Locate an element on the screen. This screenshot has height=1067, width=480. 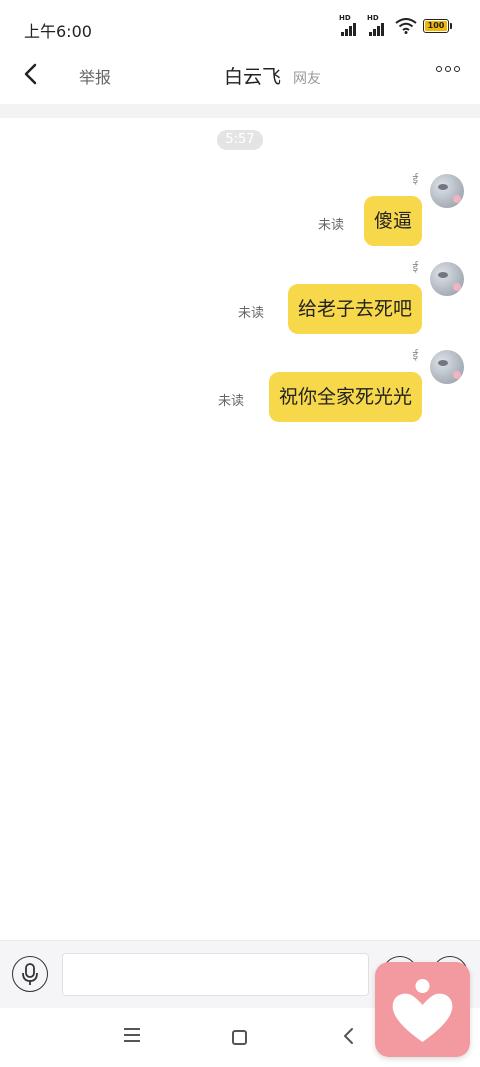
message-row: ई 给老子去死吧 未读 is located at coordinates (233, 301).